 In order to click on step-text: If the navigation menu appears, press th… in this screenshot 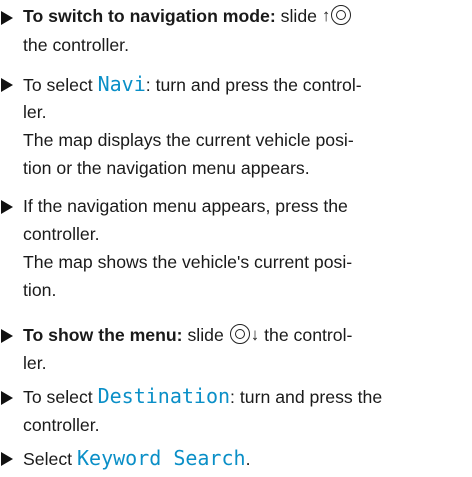, I will do `click(185, 205)`.